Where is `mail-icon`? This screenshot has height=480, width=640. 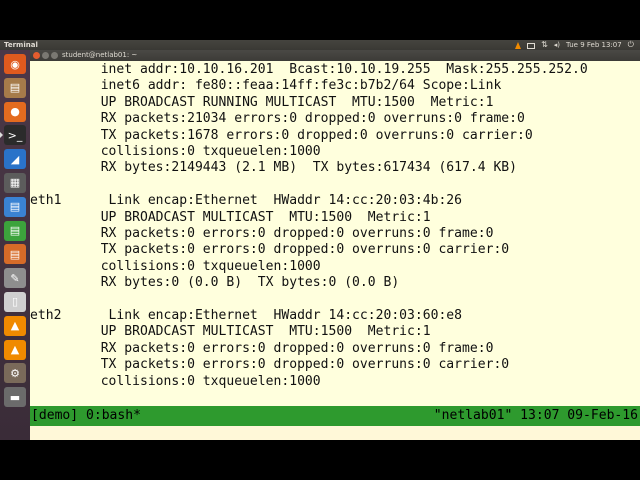
mail-icon is located at coordinates (531, 46).